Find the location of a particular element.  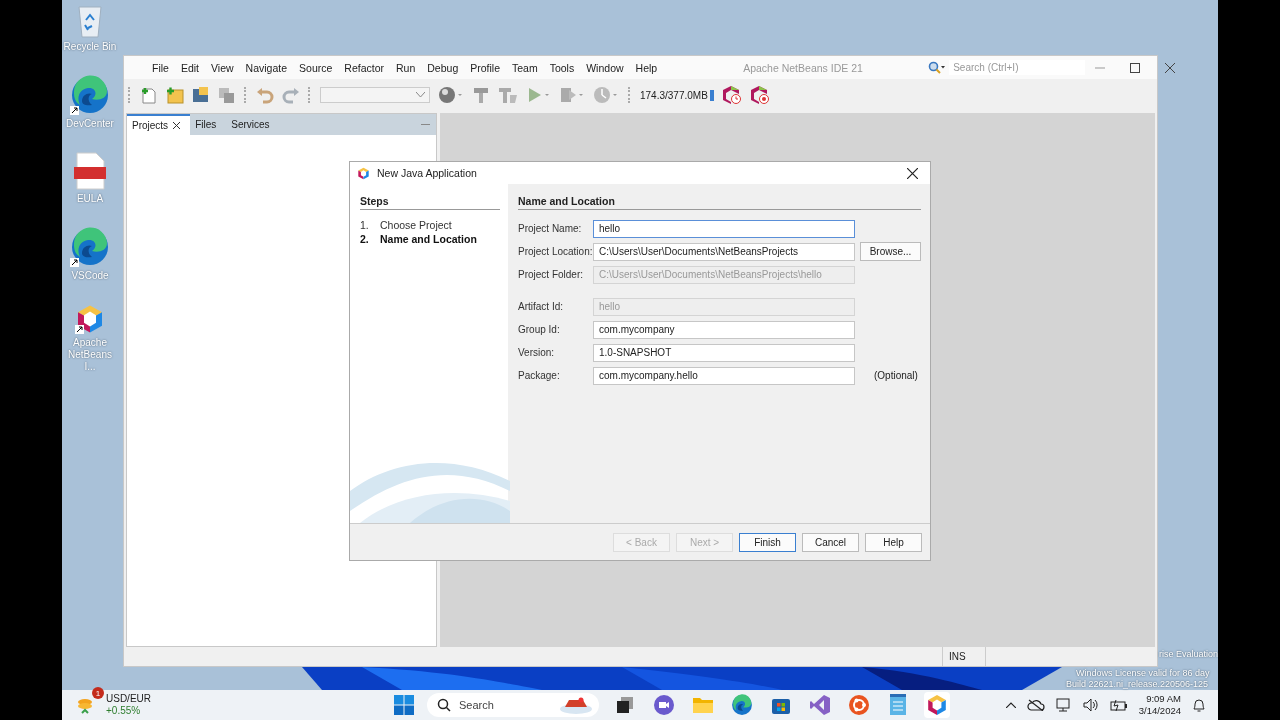

dialog-button: Cancel is located at coordinates (830, 542).